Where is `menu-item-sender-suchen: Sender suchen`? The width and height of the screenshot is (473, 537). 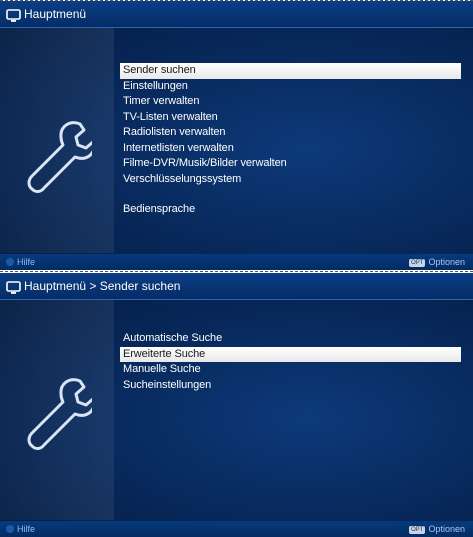
menu-item-sender-suchen: Sender suchen is located at coordinates (290, 71).